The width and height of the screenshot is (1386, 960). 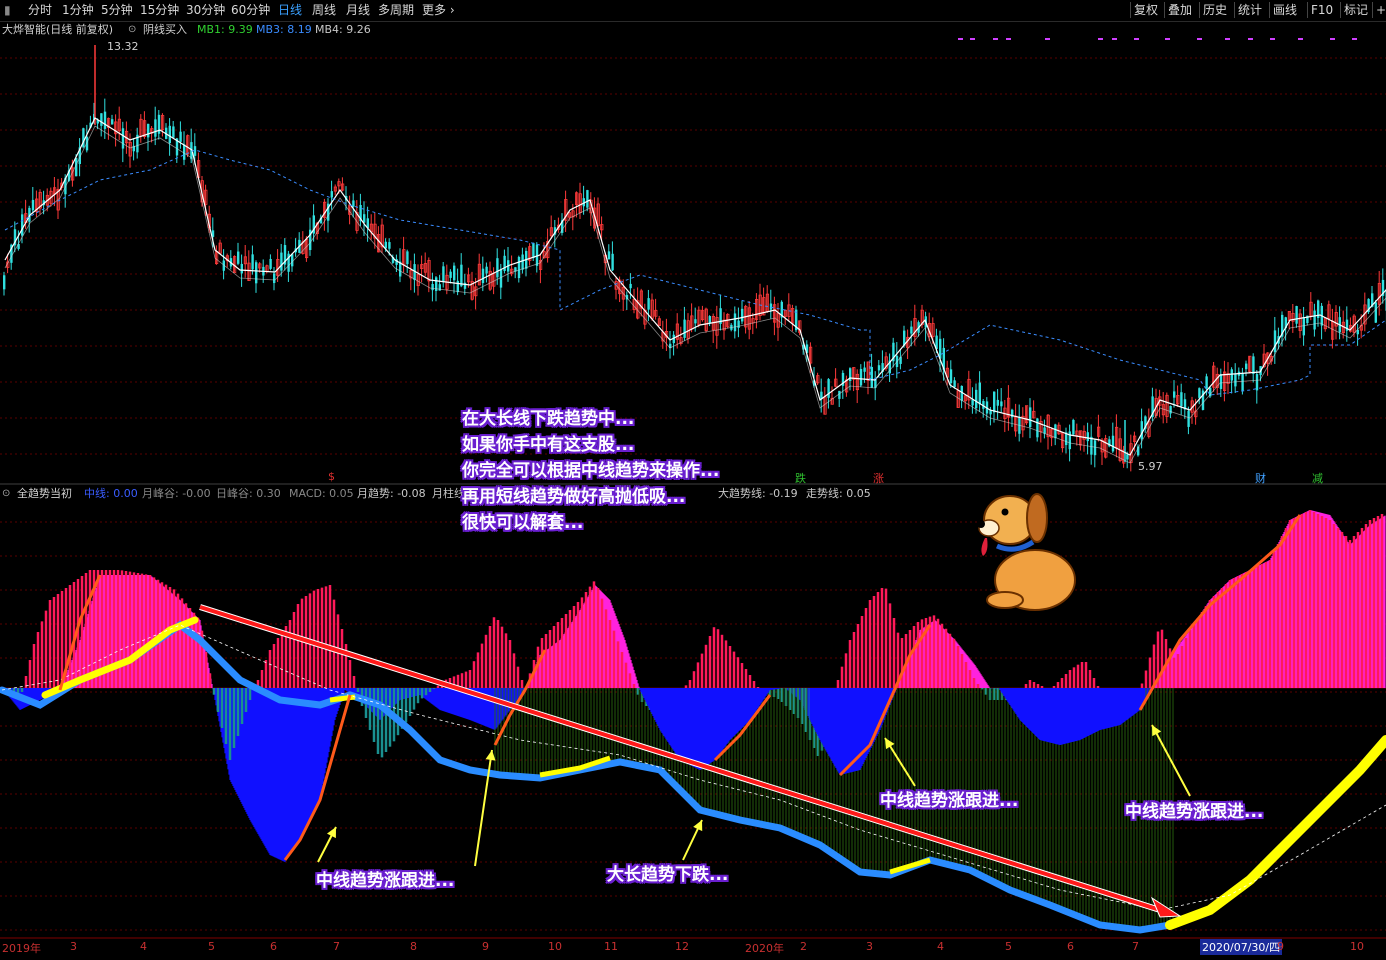 What do you see at coordinates (1166, 907) in the screenshot?
I see `arrow-head` at bounding box center [1166, 907].